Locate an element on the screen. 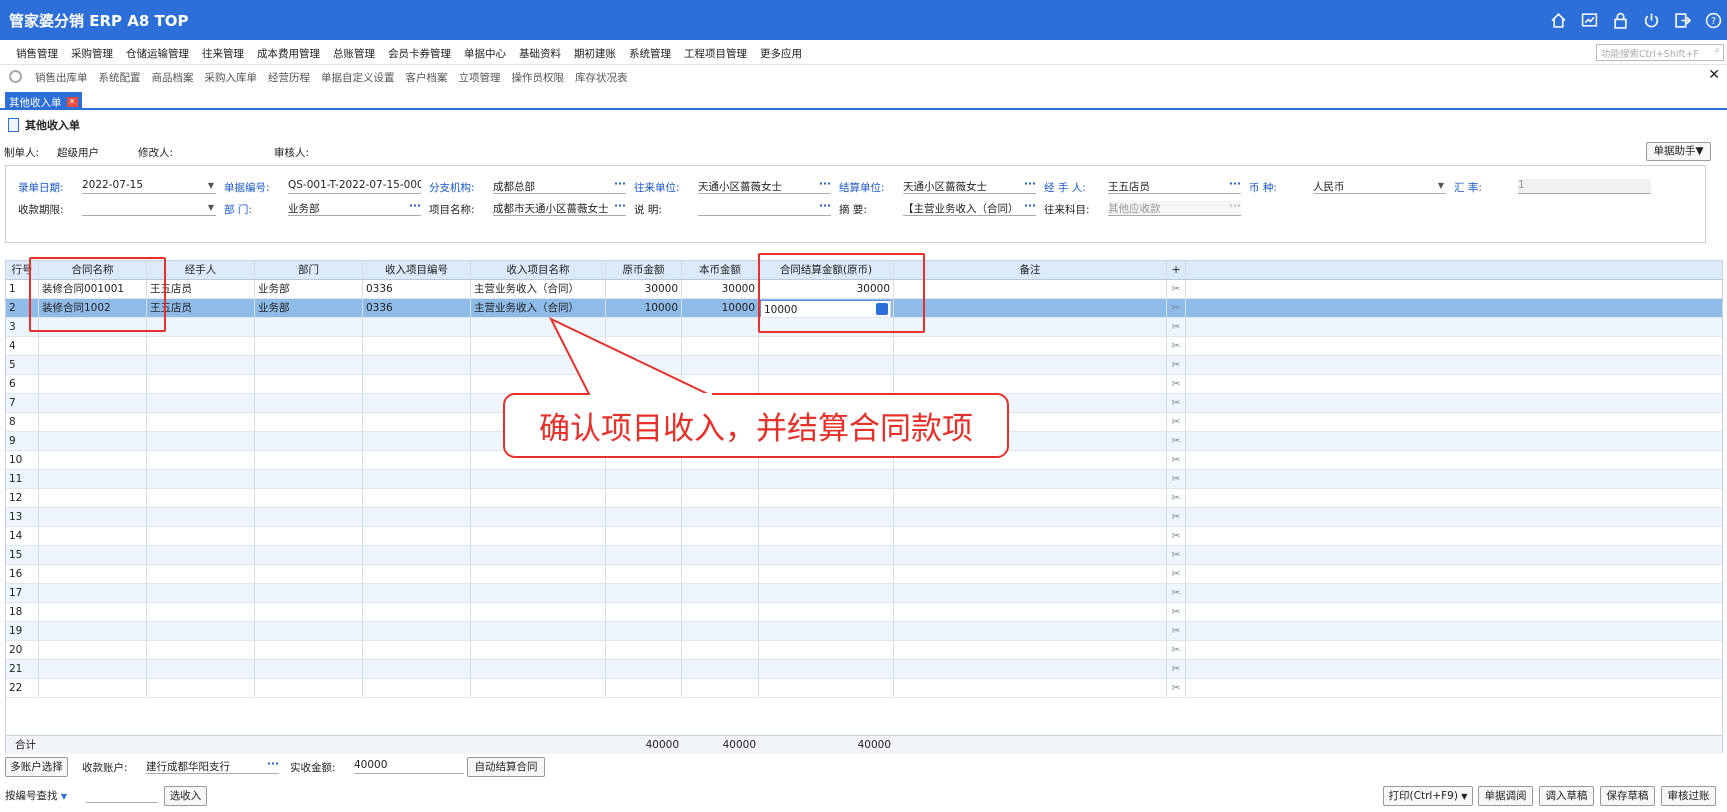  callout-text: 确认项目收入，并结算合同款项 is located at coordinates (756, 429).